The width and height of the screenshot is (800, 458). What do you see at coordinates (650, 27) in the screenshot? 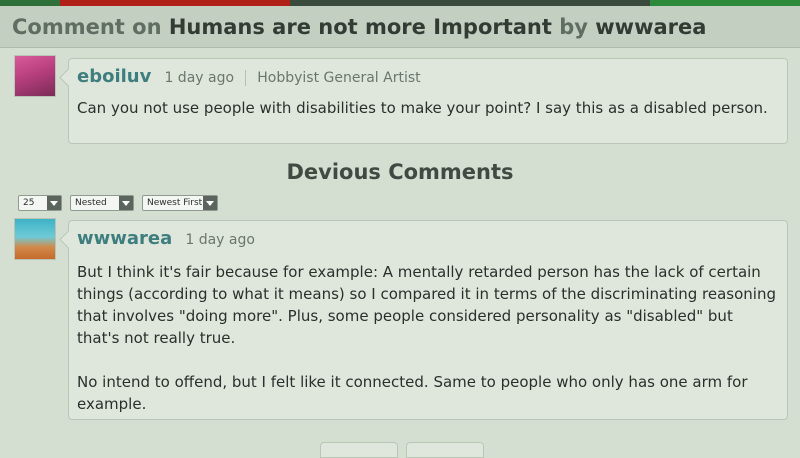
I see `author-link: wwwarea` at bounding box center [650, 27].